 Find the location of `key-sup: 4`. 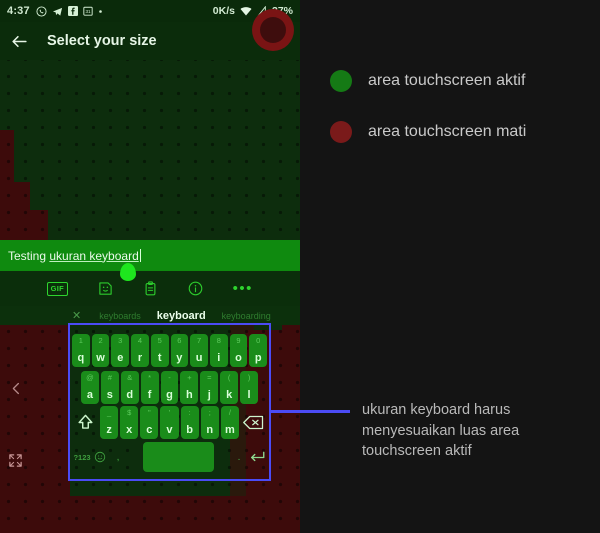

key-sup: 4 is located at coordinates (140, 340).